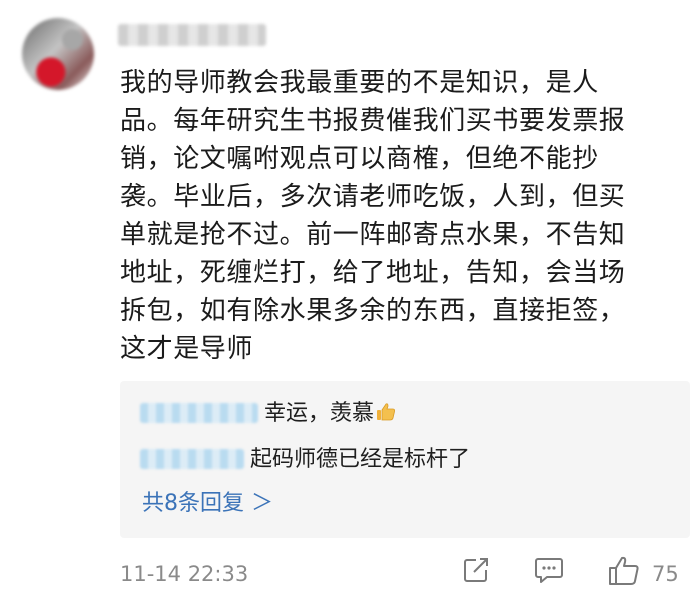  I want to click on like-count: 75, so click(665, 574).